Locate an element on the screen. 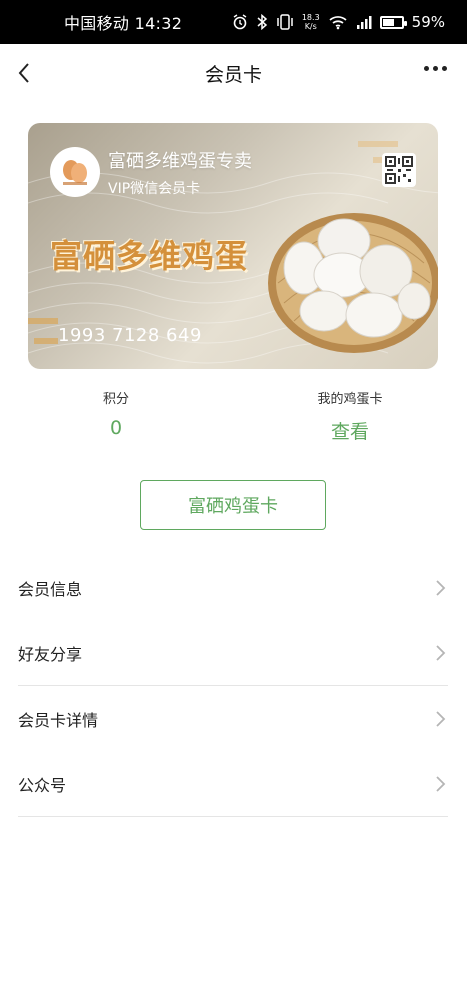 Image resolution: width=467 pixels, height=1000 pixels. menu-item-card-details: 会员卡详情 is located at coordinates (233, 718).